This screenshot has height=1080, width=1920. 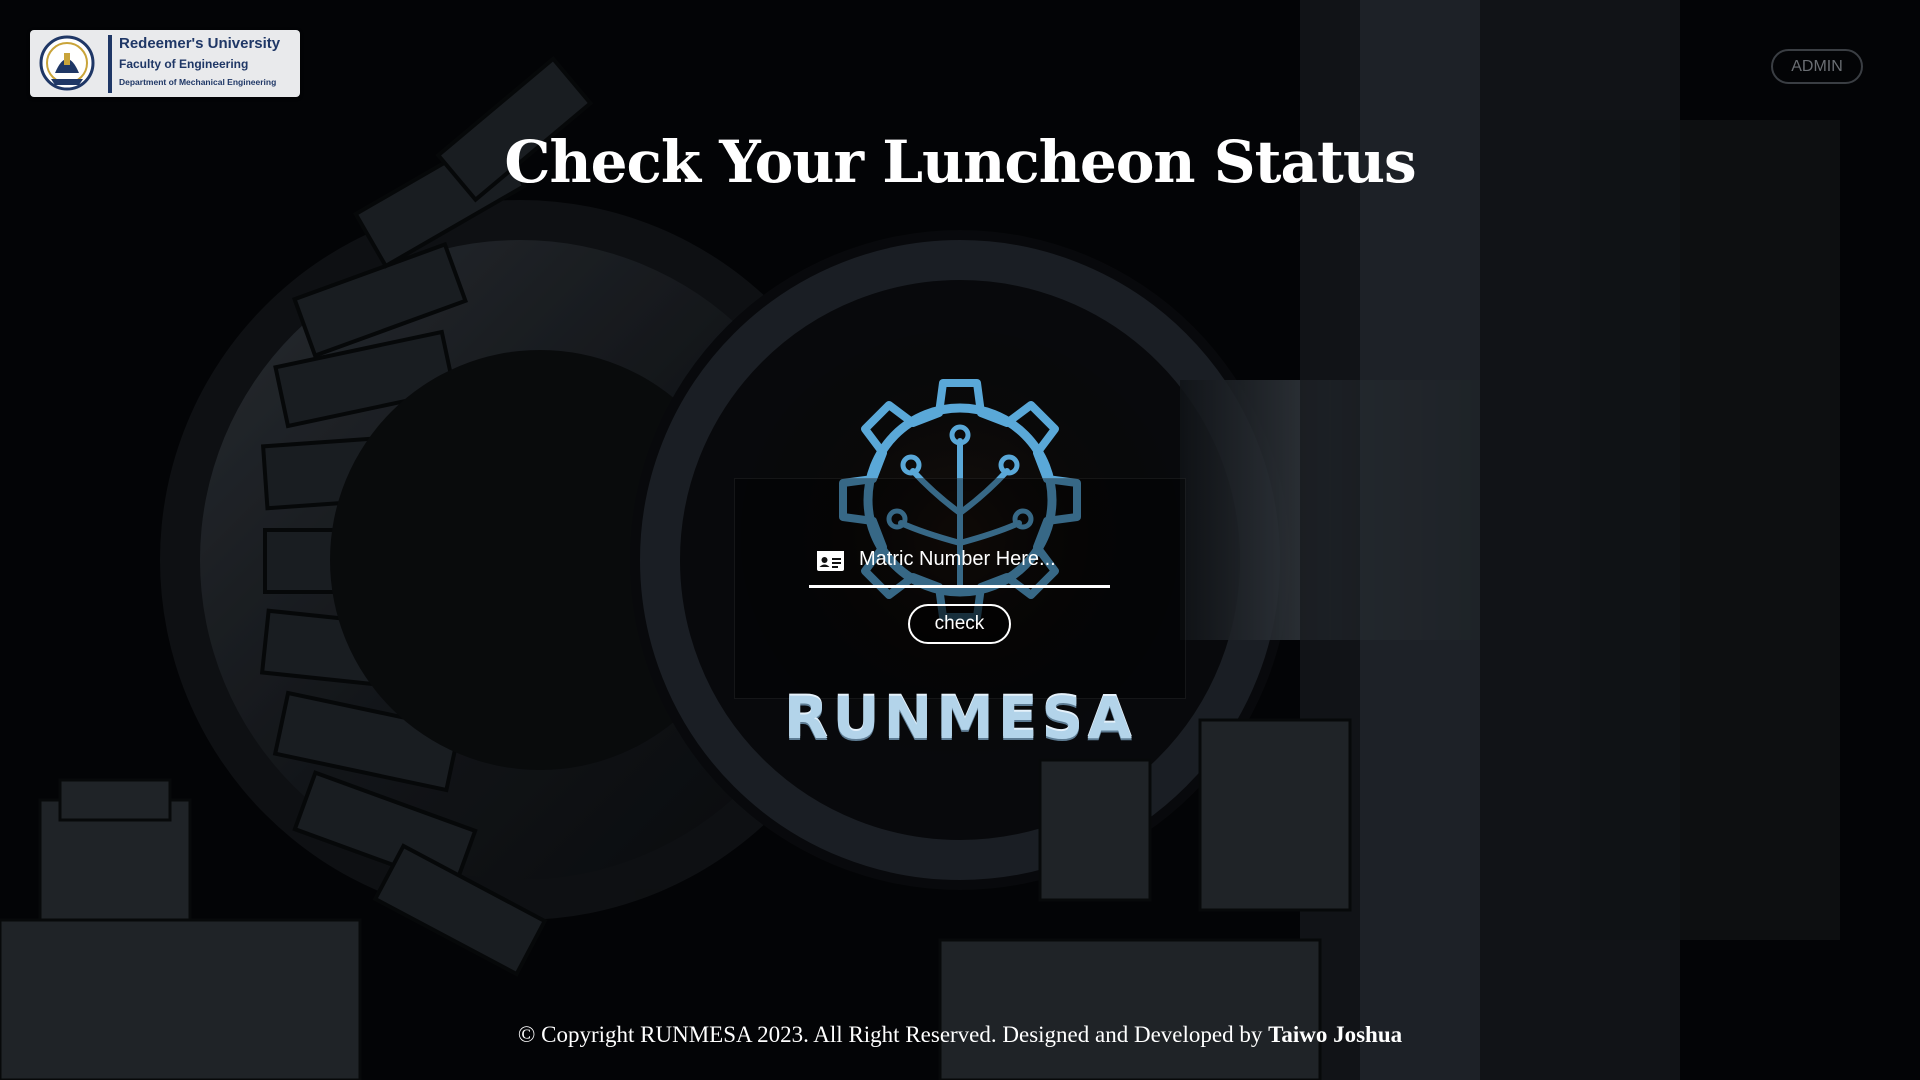 What do you see at coordinates (960, 162) in the screenshot?
I see `page-title: Check Your Luncheon Status` at bounding box center [960, 162].